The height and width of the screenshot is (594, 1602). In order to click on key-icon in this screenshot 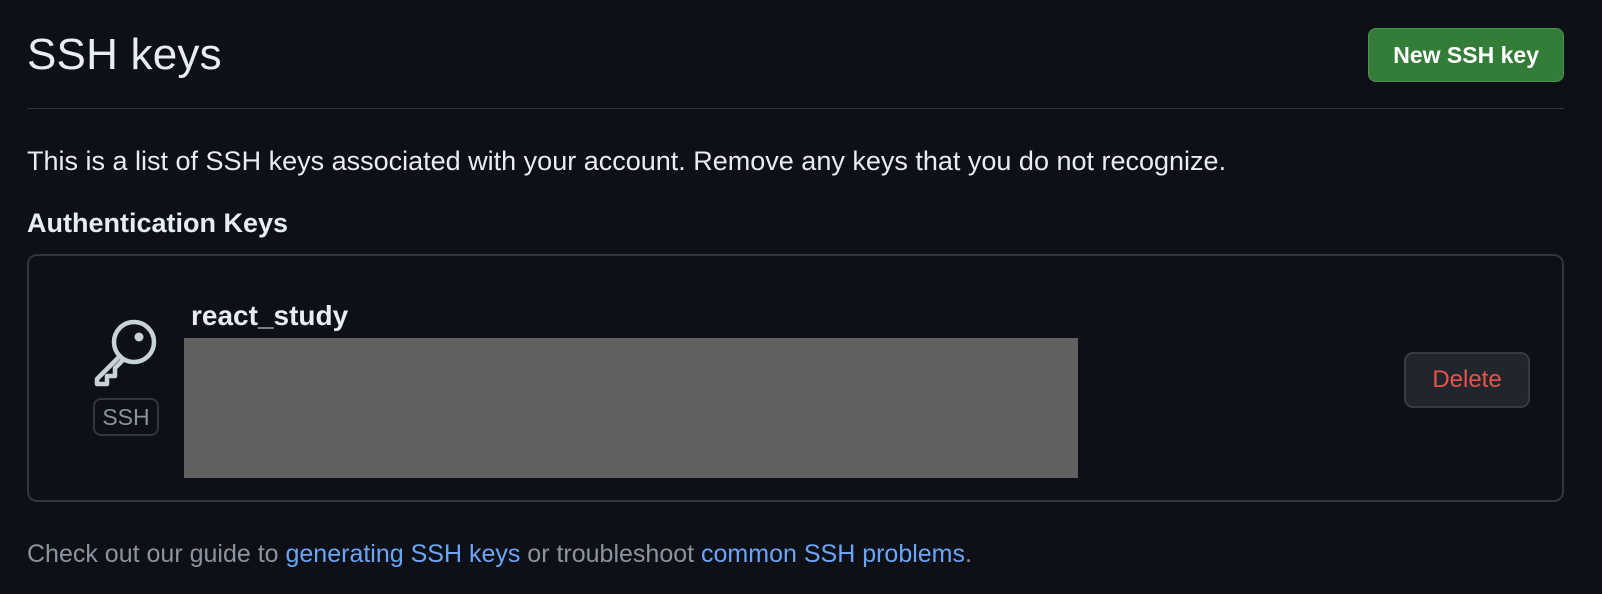, I will do `click(125, 353)`.